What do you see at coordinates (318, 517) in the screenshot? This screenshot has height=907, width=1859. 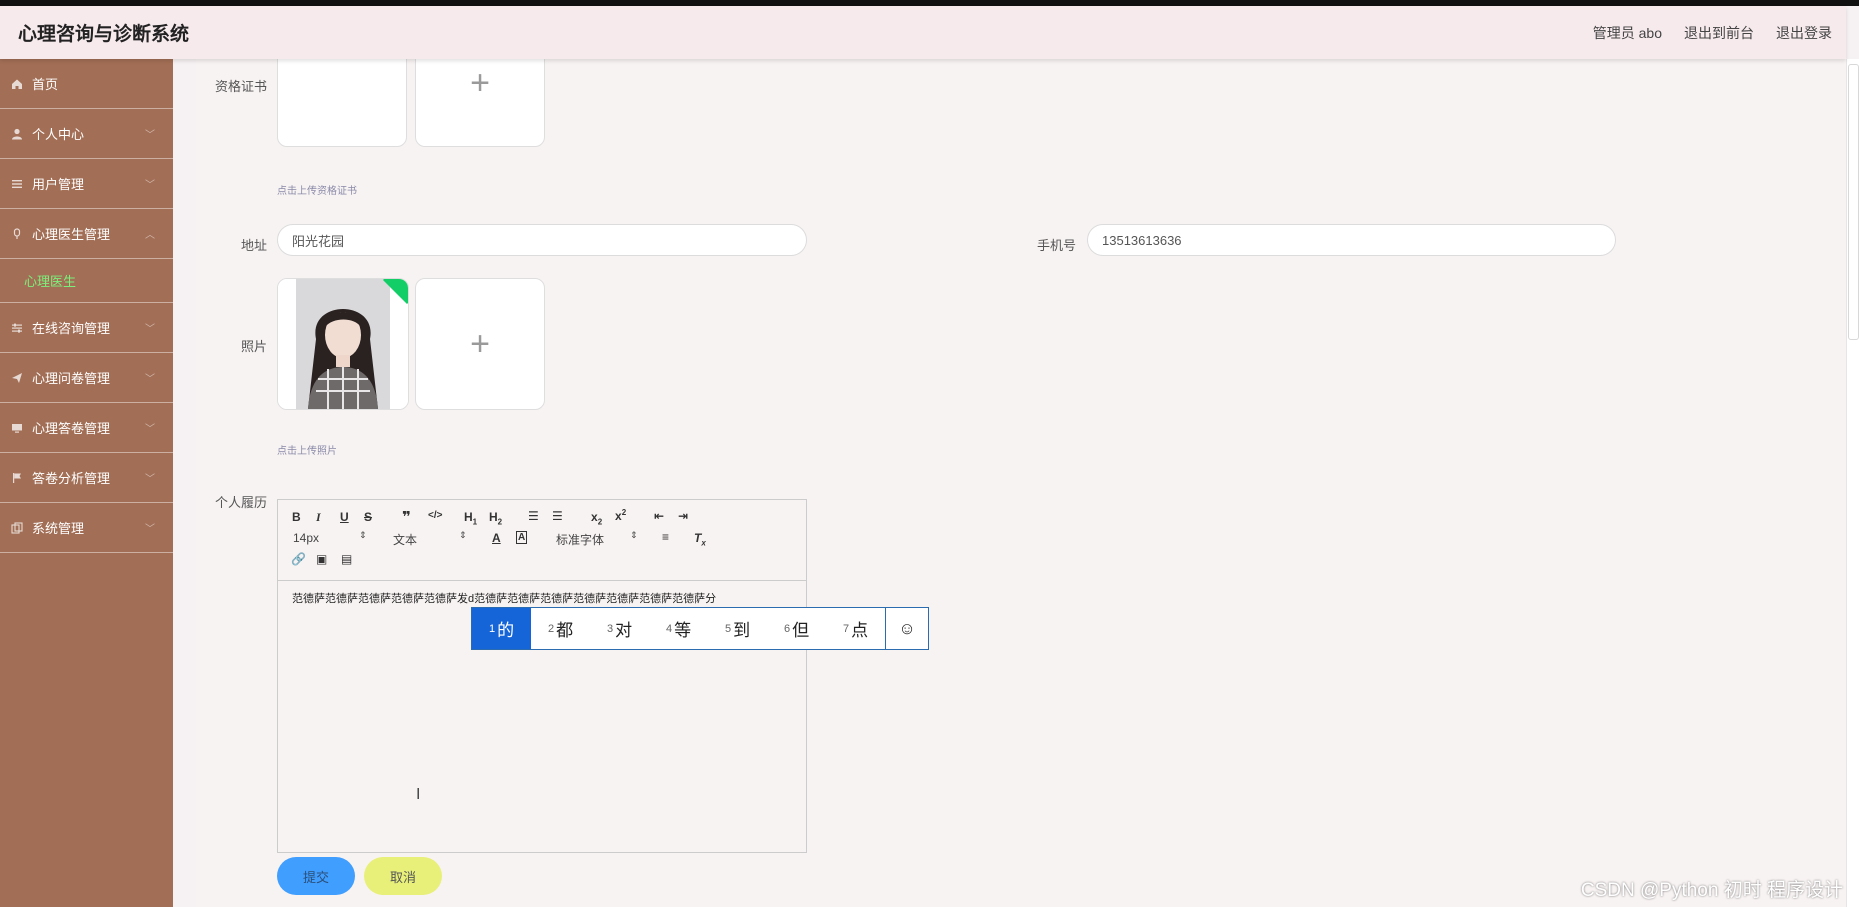 I see `italic-icon: I` at bounding box center [318, 517].